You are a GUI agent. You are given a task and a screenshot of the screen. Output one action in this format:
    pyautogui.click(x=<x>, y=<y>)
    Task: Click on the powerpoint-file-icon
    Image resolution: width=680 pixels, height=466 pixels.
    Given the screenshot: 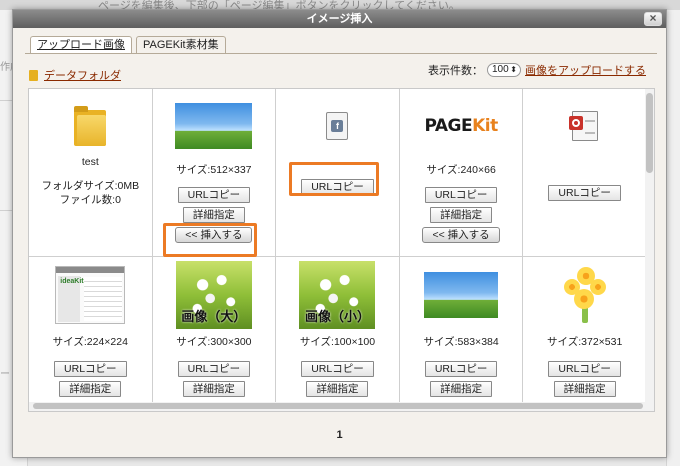 What is the action you would take?
    pyautogui.click(x=583, y=126)
    